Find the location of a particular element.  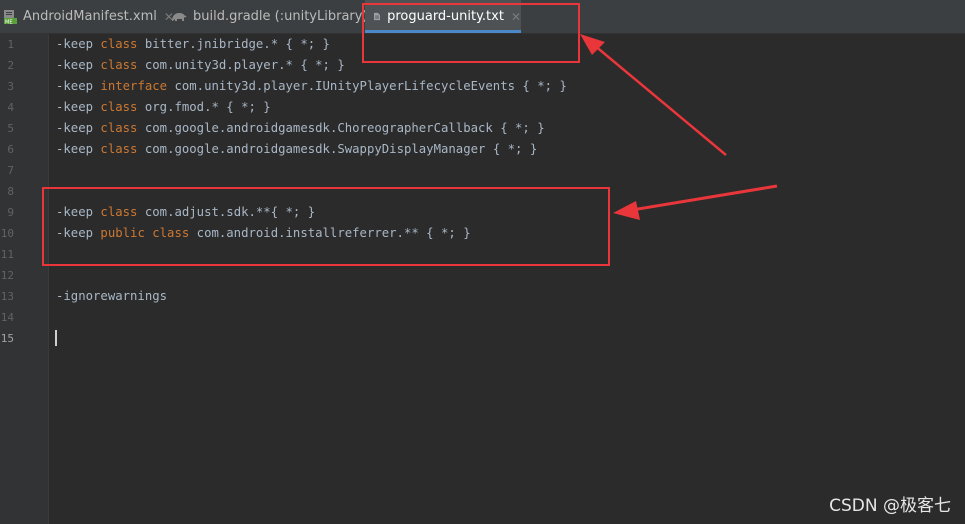

arrow-to-tab is located at coordinates (653, 95).